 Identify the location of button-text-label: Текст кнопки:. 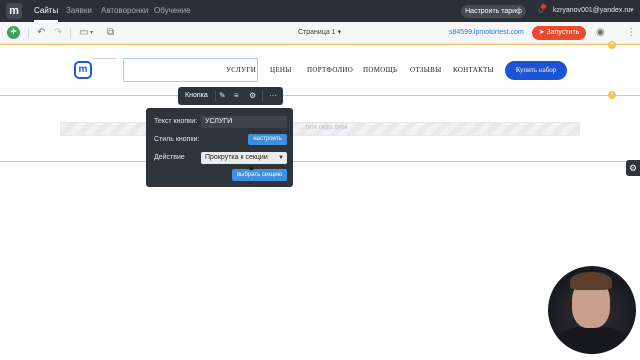
(176, 121).